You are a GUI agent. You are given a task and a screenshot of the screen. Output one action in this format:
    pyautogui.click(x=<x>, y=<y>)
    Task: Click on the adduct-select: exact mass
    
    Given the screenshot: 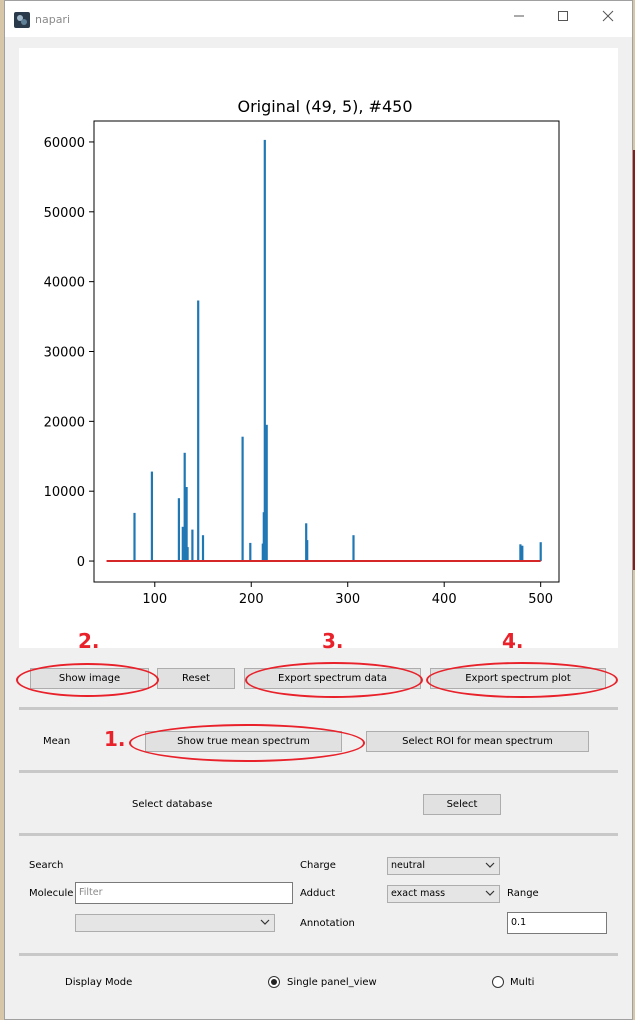 What is the action you would take?
    pyautogui.click(x=443, y=894)
    